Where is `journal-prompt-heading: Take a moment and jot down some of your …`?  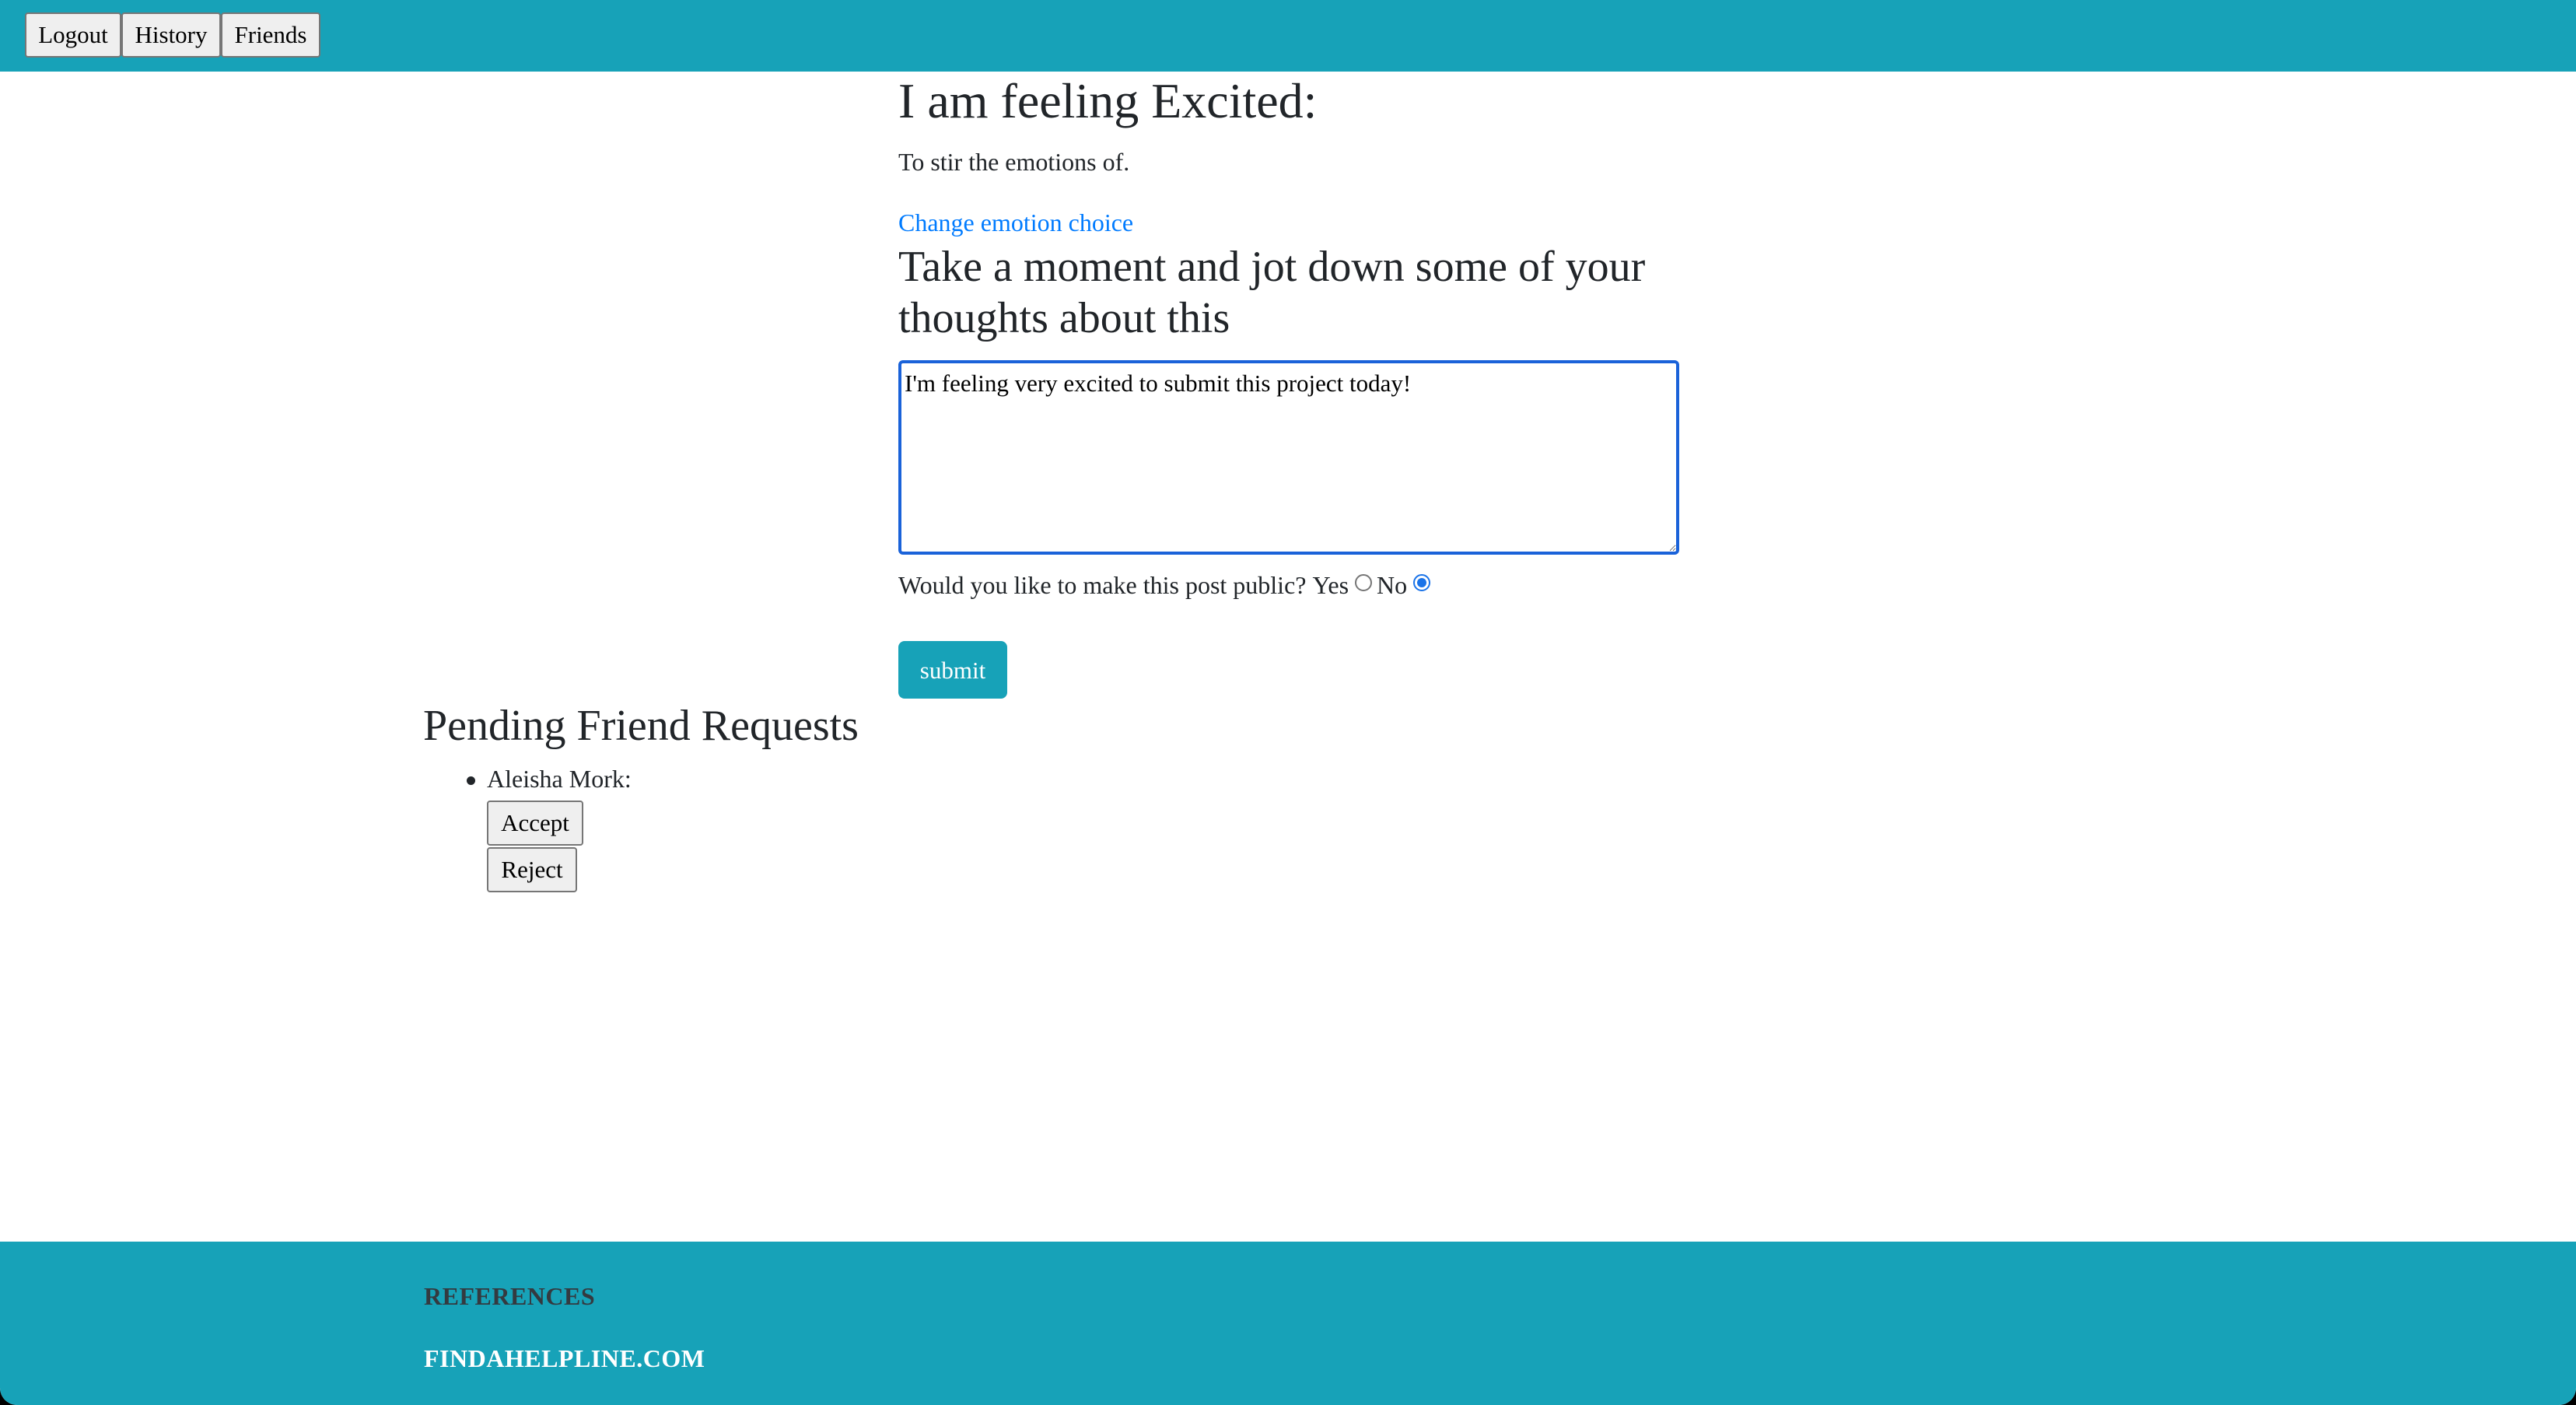
journal-prompt-heading: Take a moment and jot down some of your … is located at coordinates (1272, 292).